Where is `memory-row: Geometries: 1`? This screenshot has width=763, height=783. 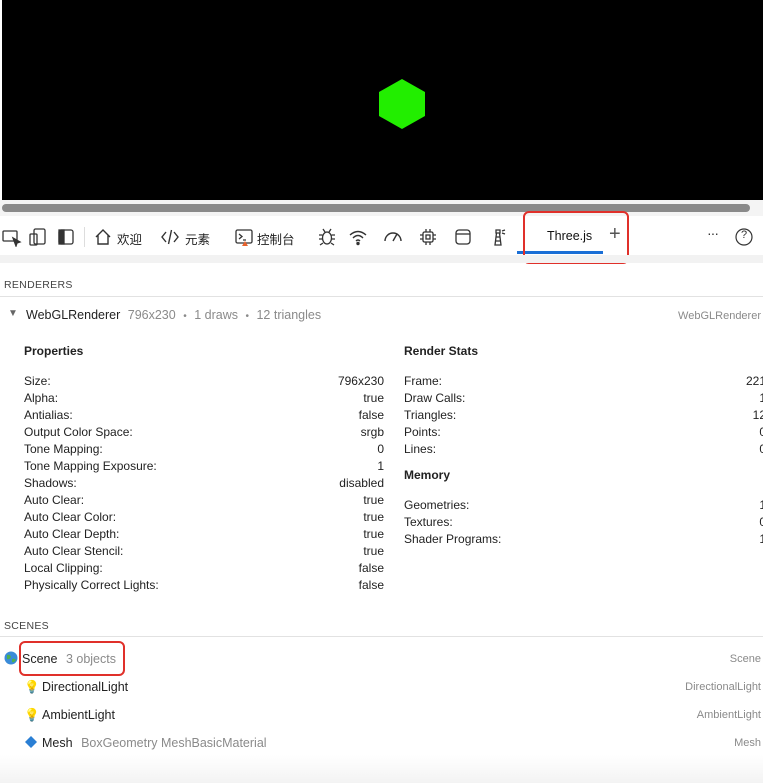 memory-row: Geometries: 1 is located at coordinates (583, 505).